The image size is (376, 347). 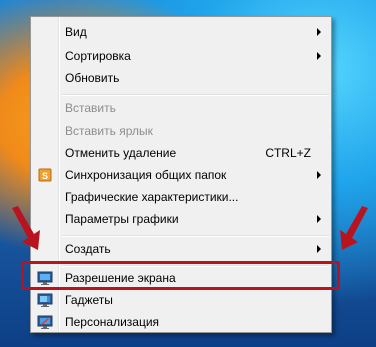 What do you see at coordinates (181, 78) in the screenshot?
I see `menu-item-refresh: Обновить` at bounding box center [181, 78].